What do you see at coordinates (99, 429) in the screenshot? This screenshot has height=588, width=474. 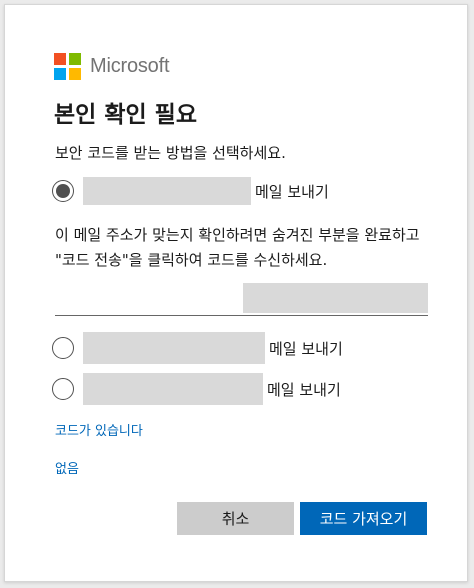 I see `have-code-link: 코드가 있습니다` at bounding box center [99, 429].